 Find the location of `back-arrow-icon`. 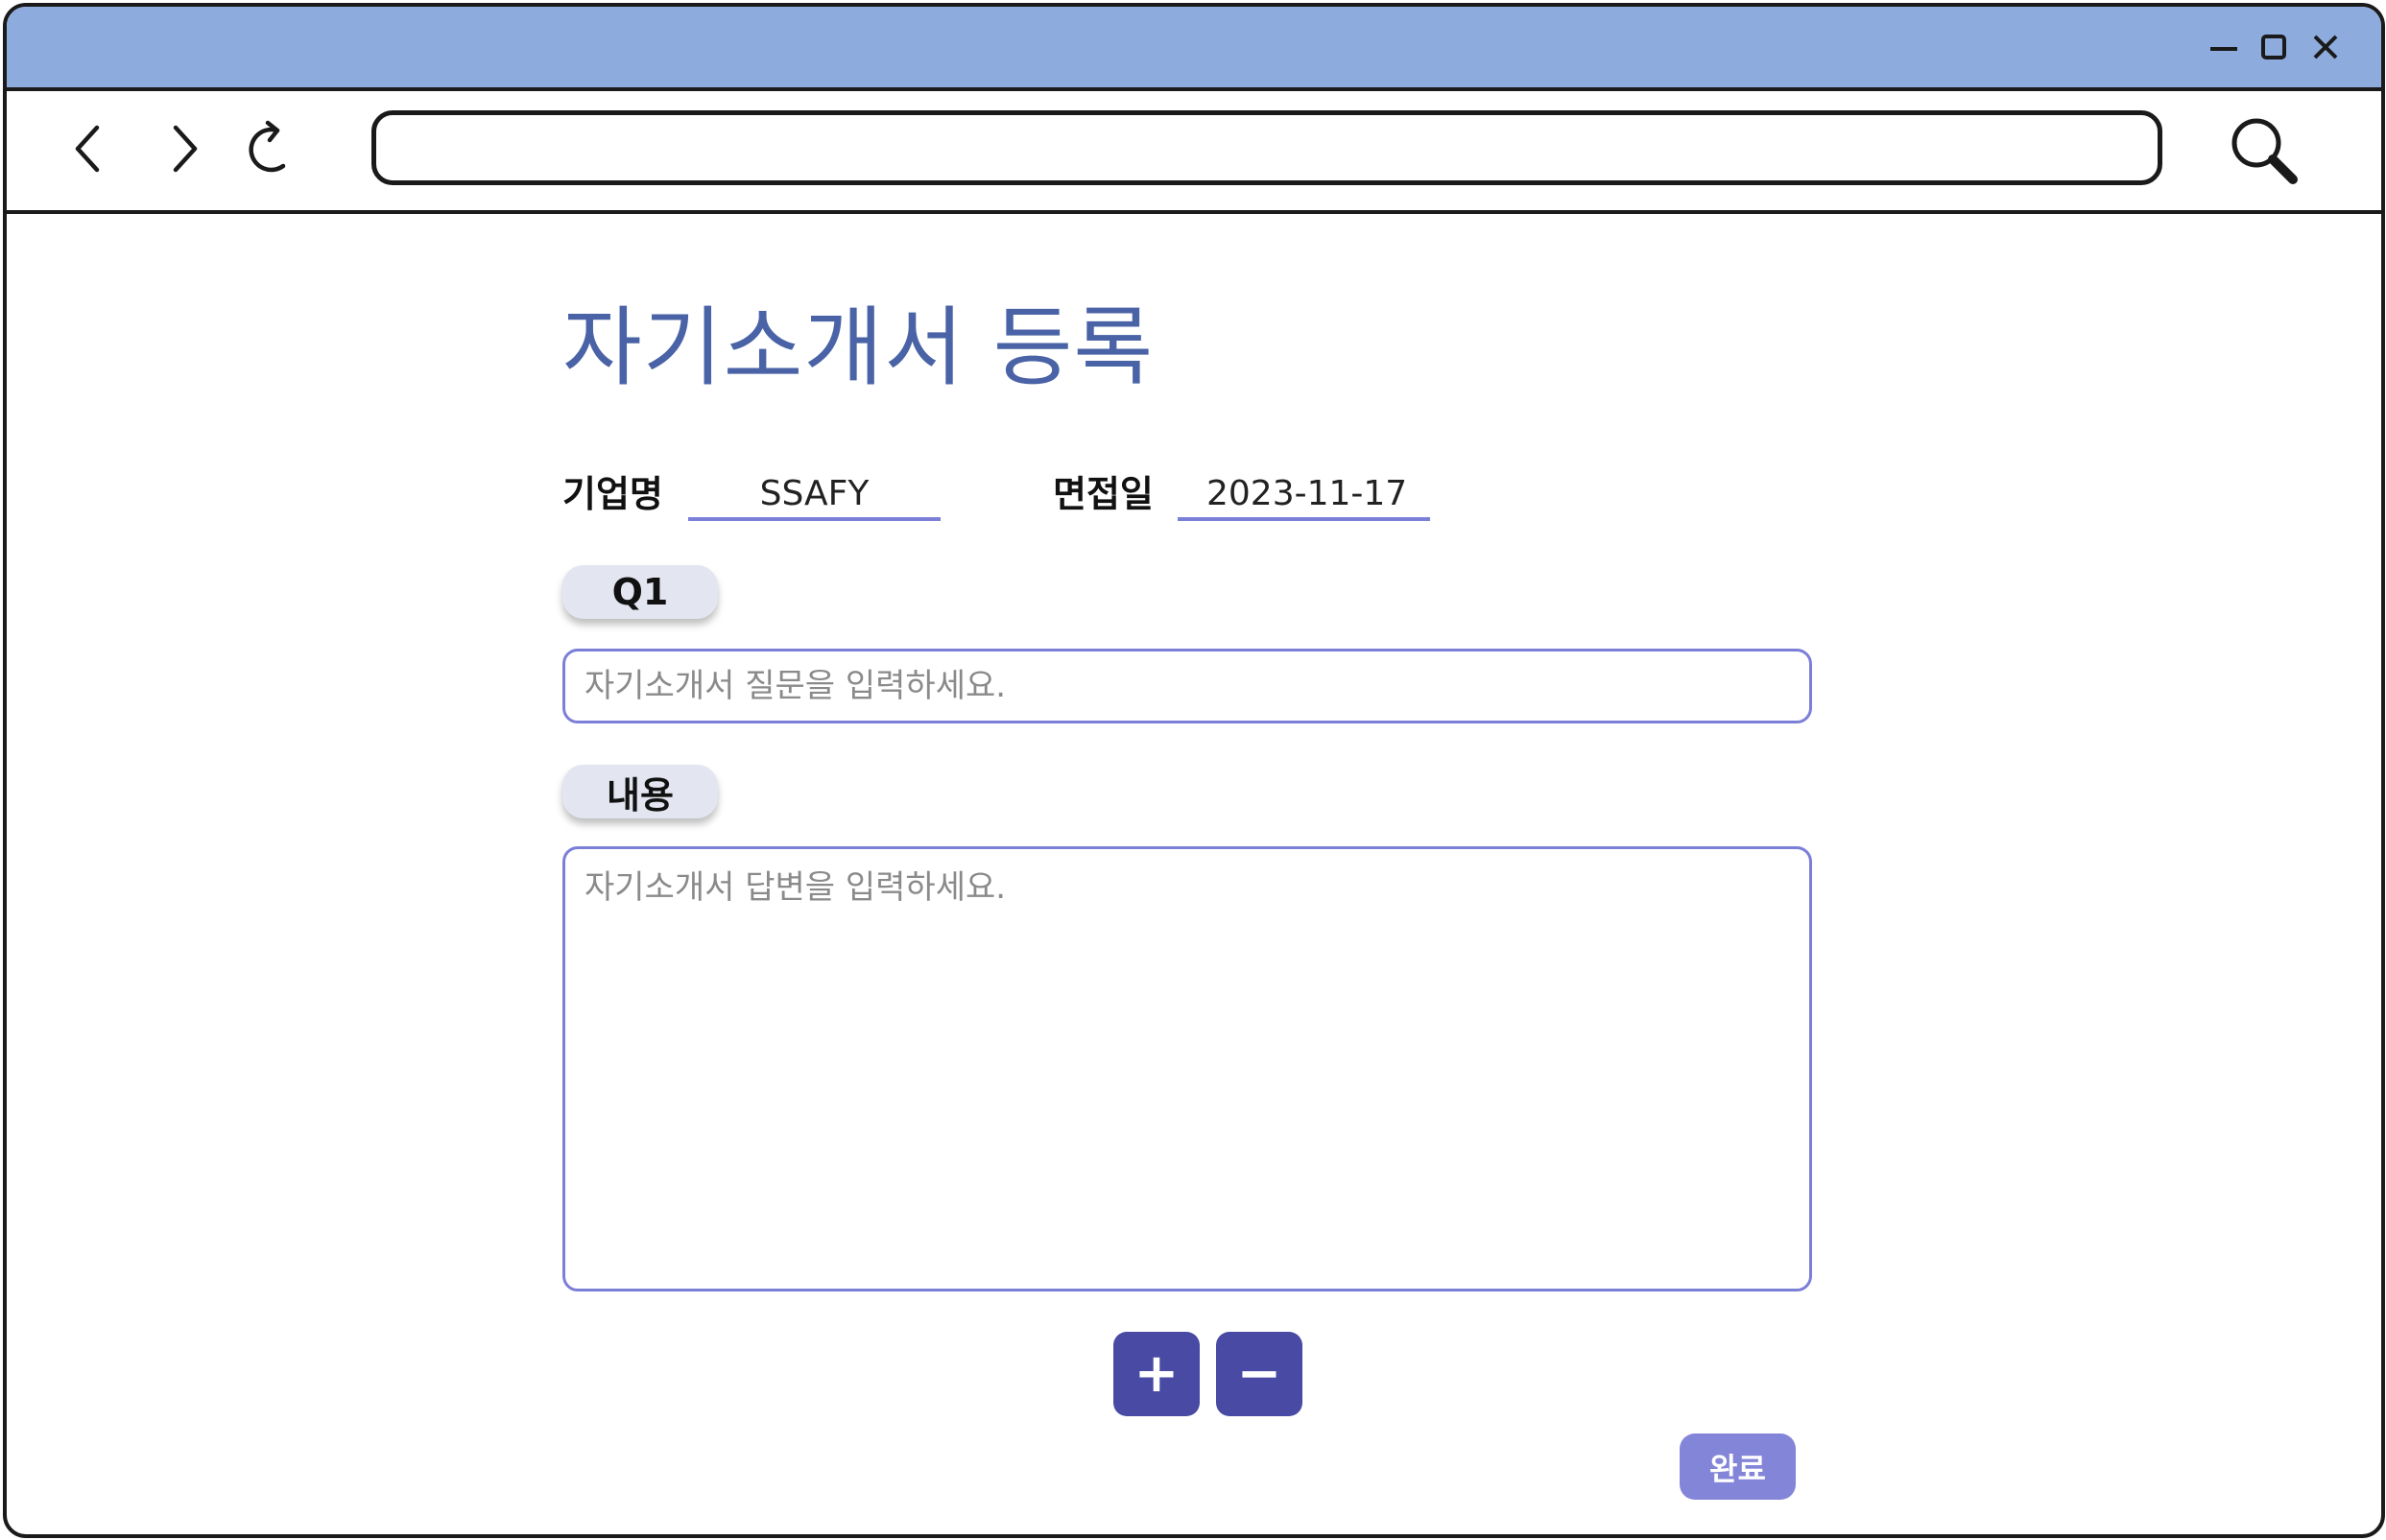

back-arrow-icon is located at coordinates (91, 148).